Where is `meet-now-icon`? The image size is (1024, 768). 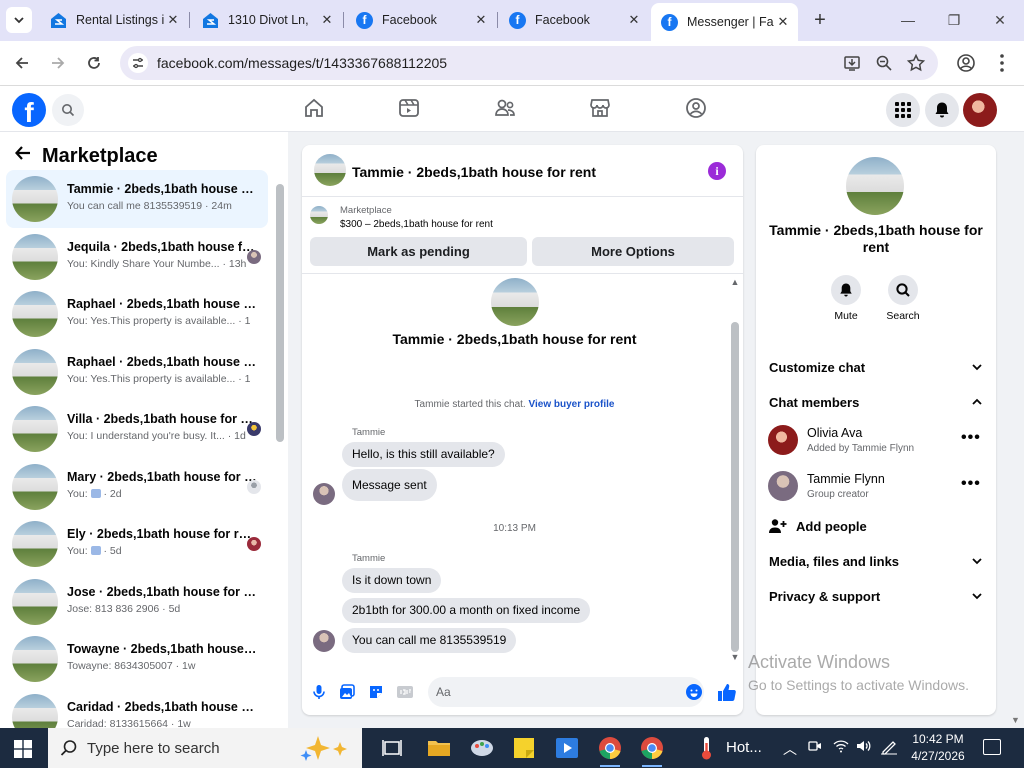
meet-now-icon is located at coordinates (815, 747).